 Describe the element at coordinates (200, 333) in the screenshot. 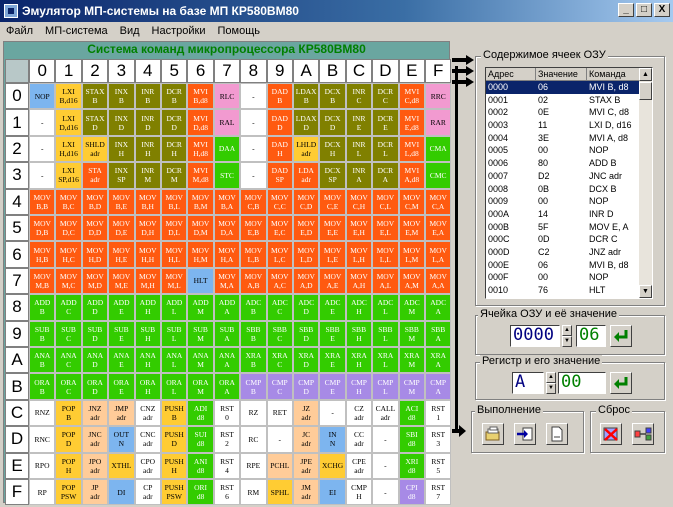

I see `opcode-cell: SUB M` at that location.